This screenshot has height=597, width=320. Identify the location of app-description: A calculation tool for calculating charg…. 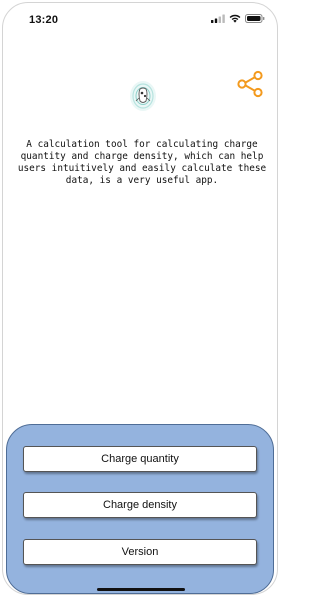
(142, 162).